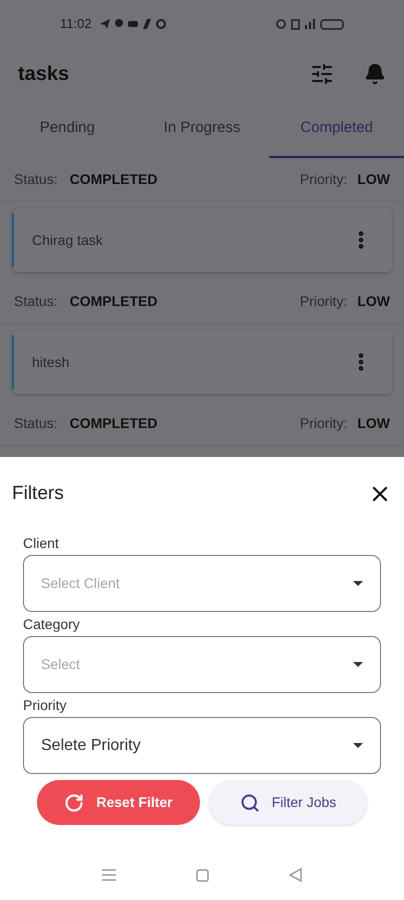 This screenshot has width=404, height=900. I want to click on select-placeholder: Select Client, so click(80, 583).